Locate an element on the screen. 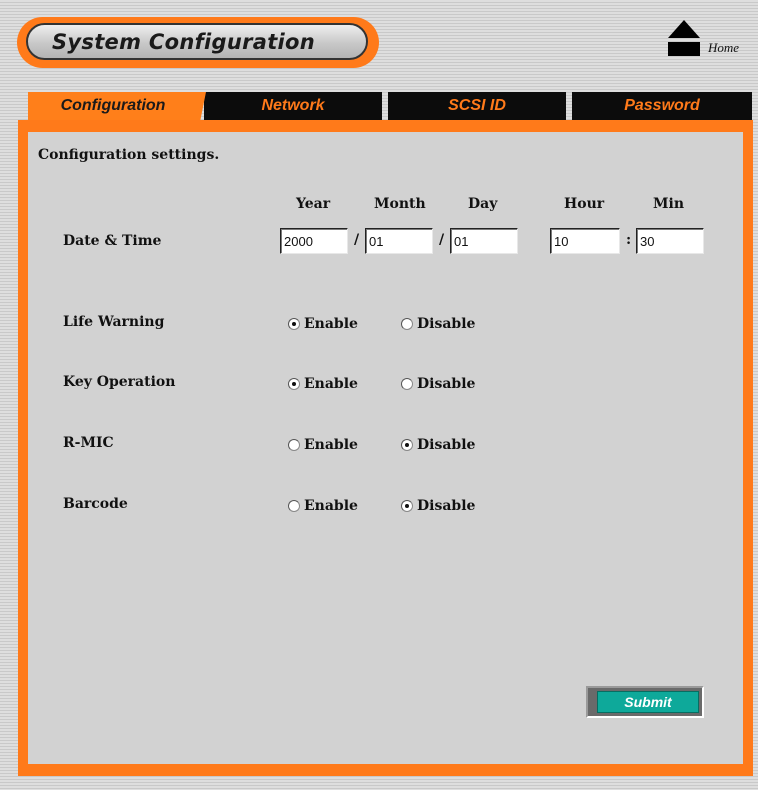 The image size is (758, 790). tab-divider is located at coordinates (200, 107).